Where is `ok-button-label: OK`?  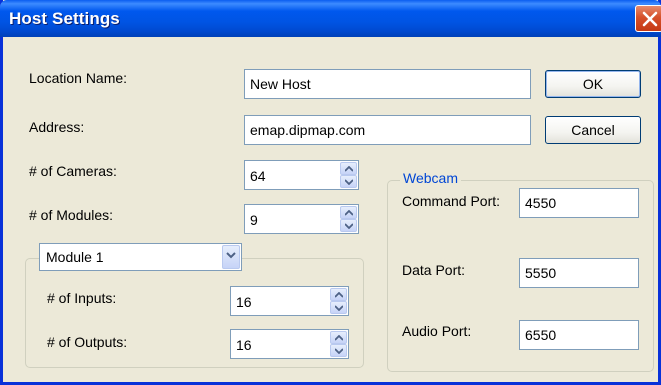
ok-button-label: OK is located at coordinates (593, 84).